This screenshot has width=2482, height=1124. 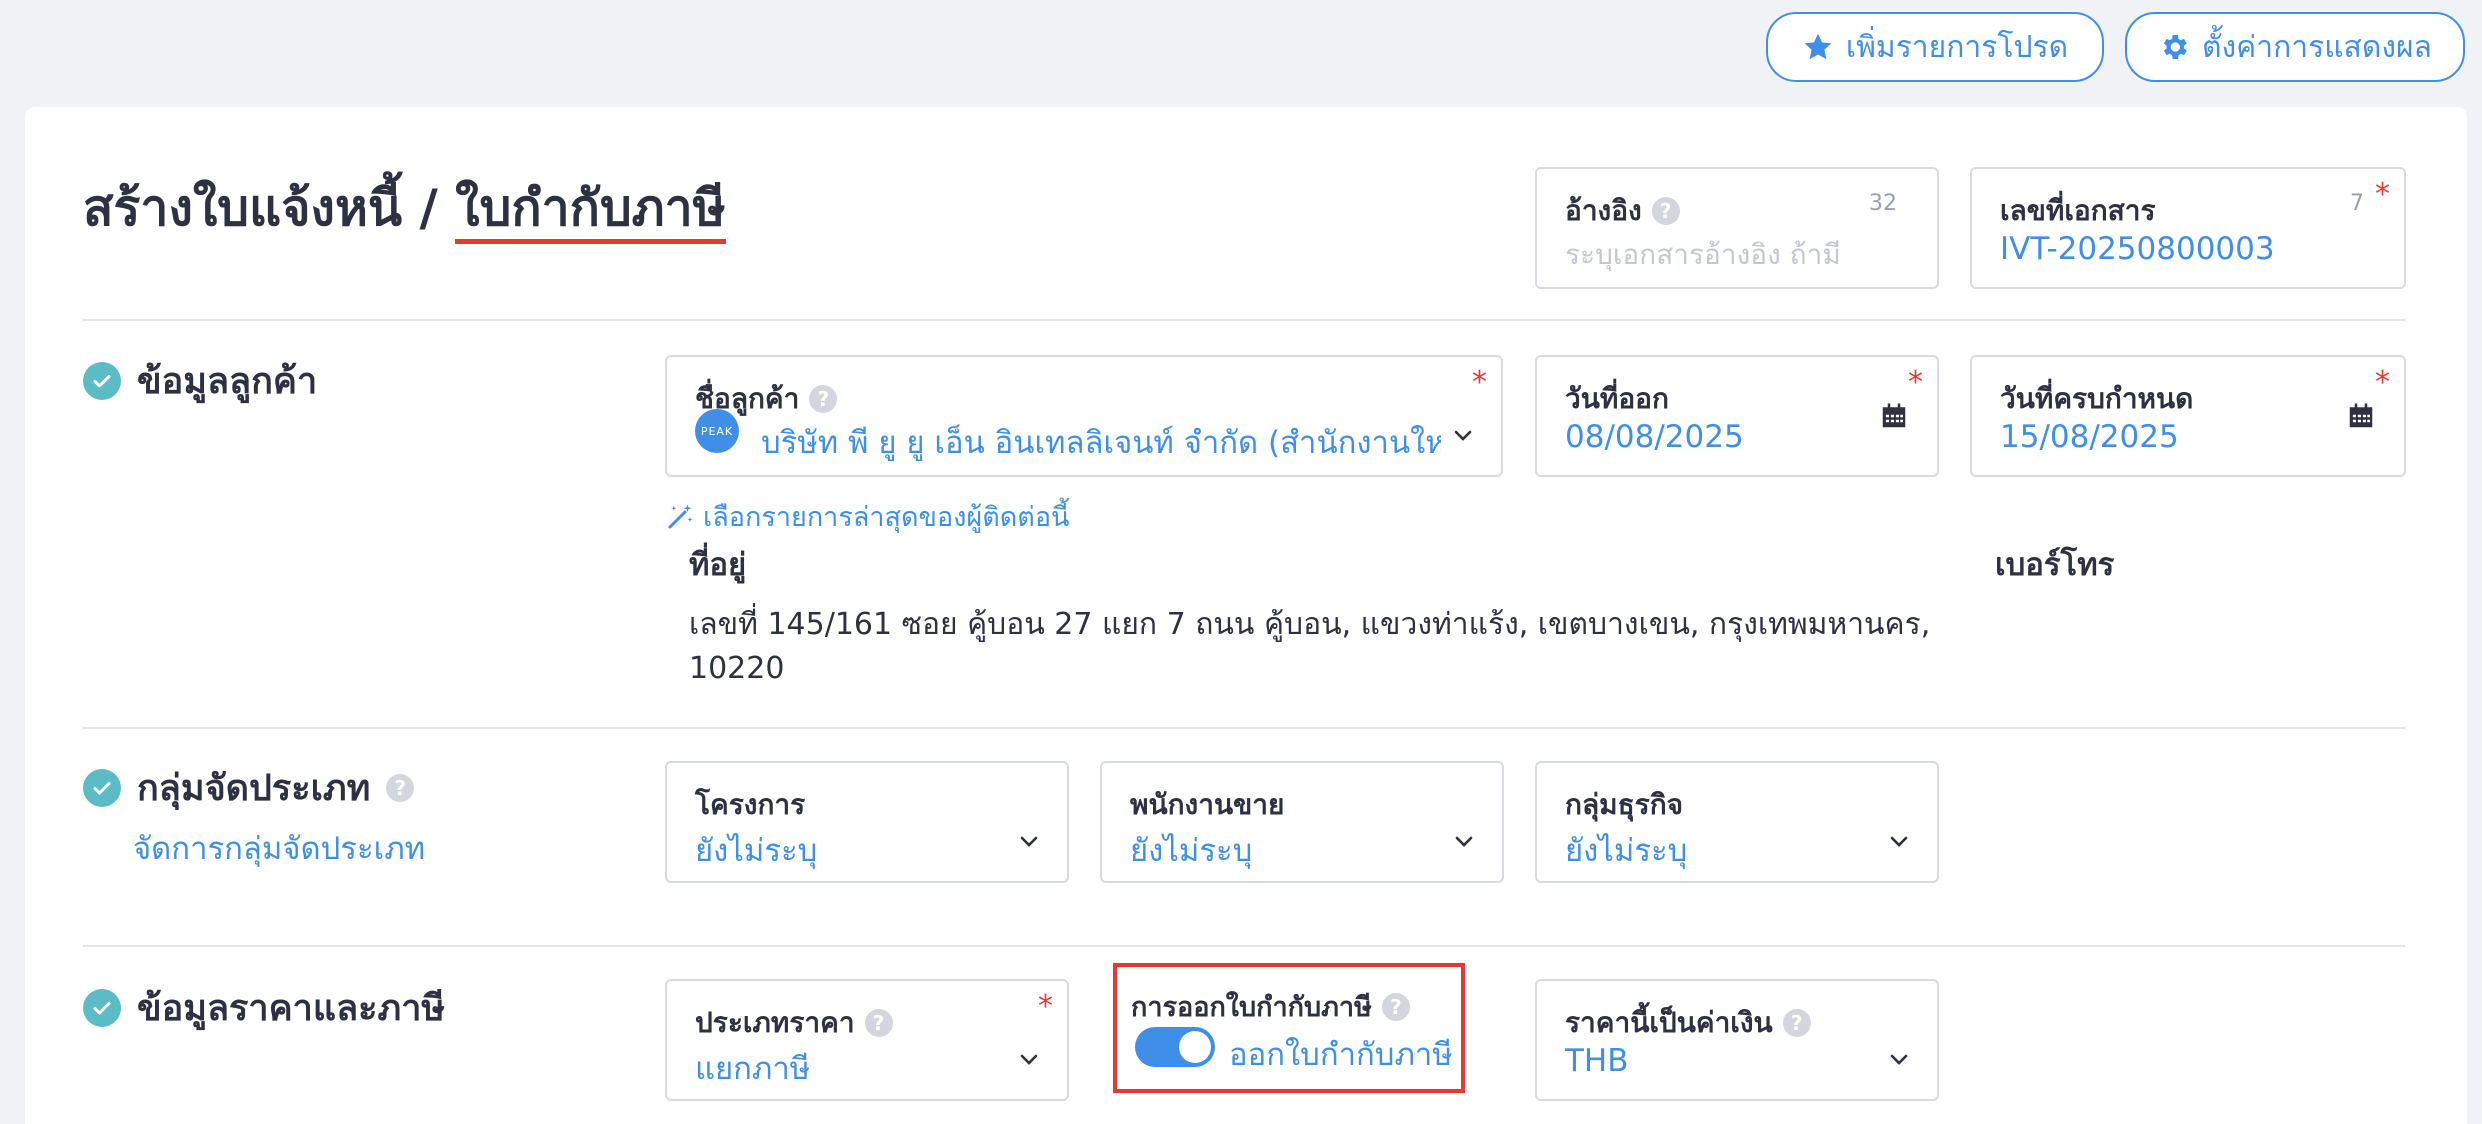 I want to click on address-label: ที่อยู่, so click(x=718, y=565).